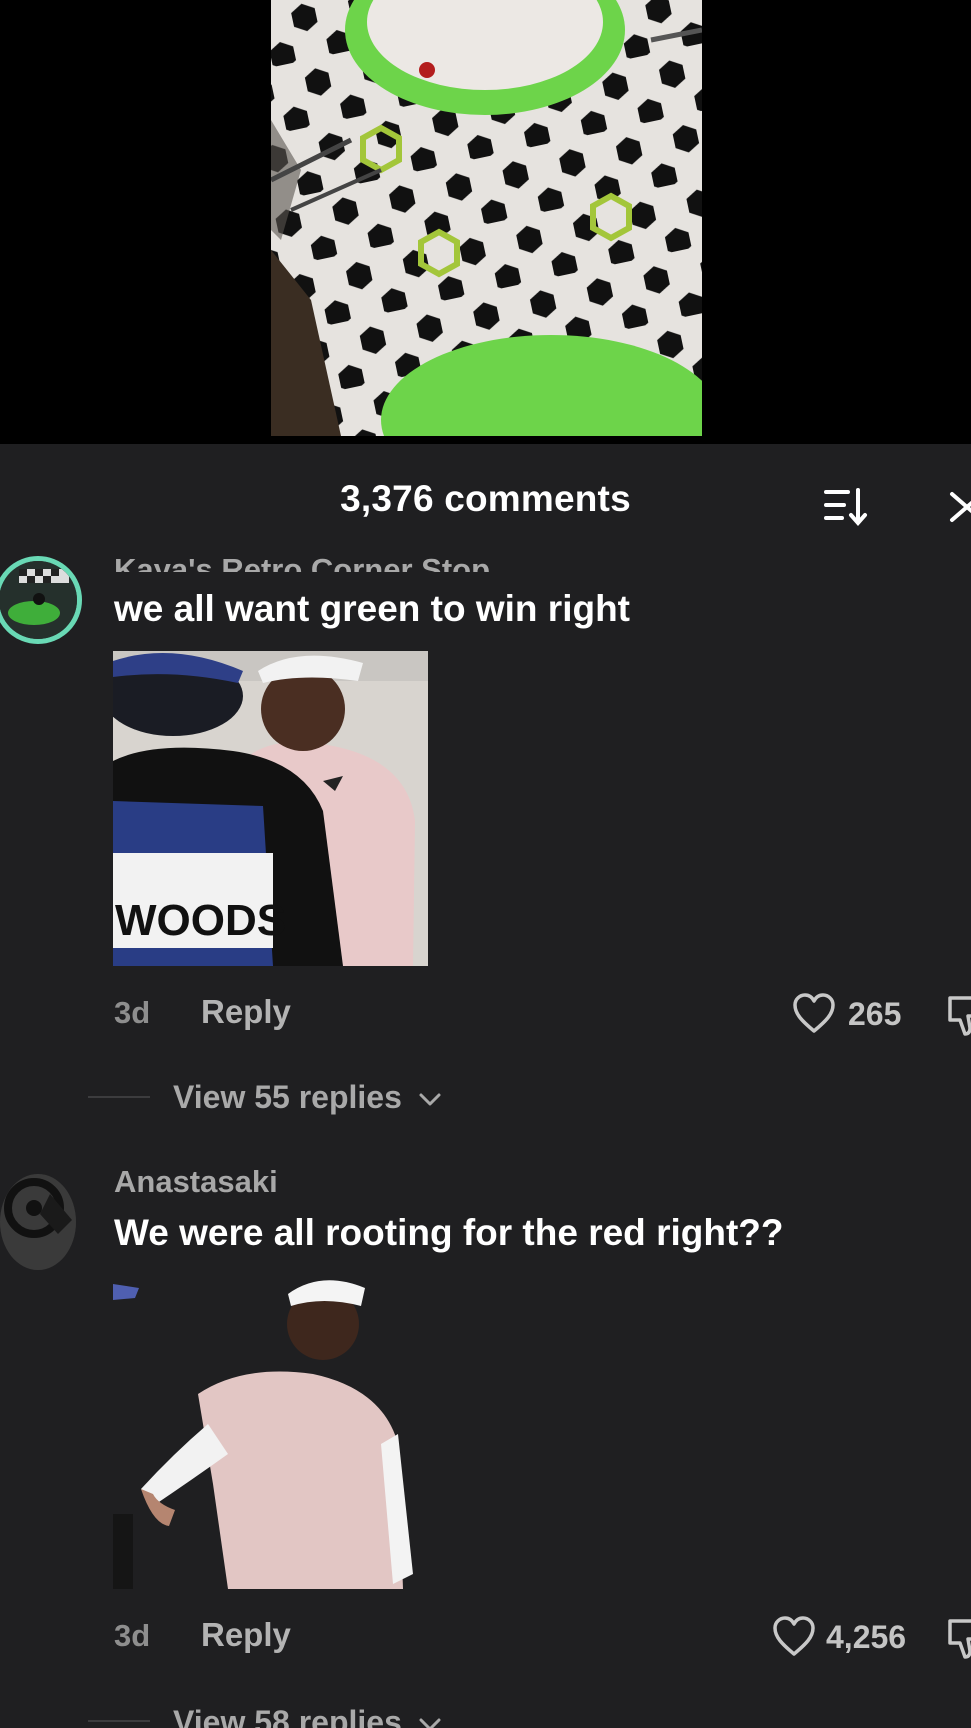 The width and height of the screenshot is (971, 1728). I want to click on view-replies-button: View 55 replies, so click(308, 1097).